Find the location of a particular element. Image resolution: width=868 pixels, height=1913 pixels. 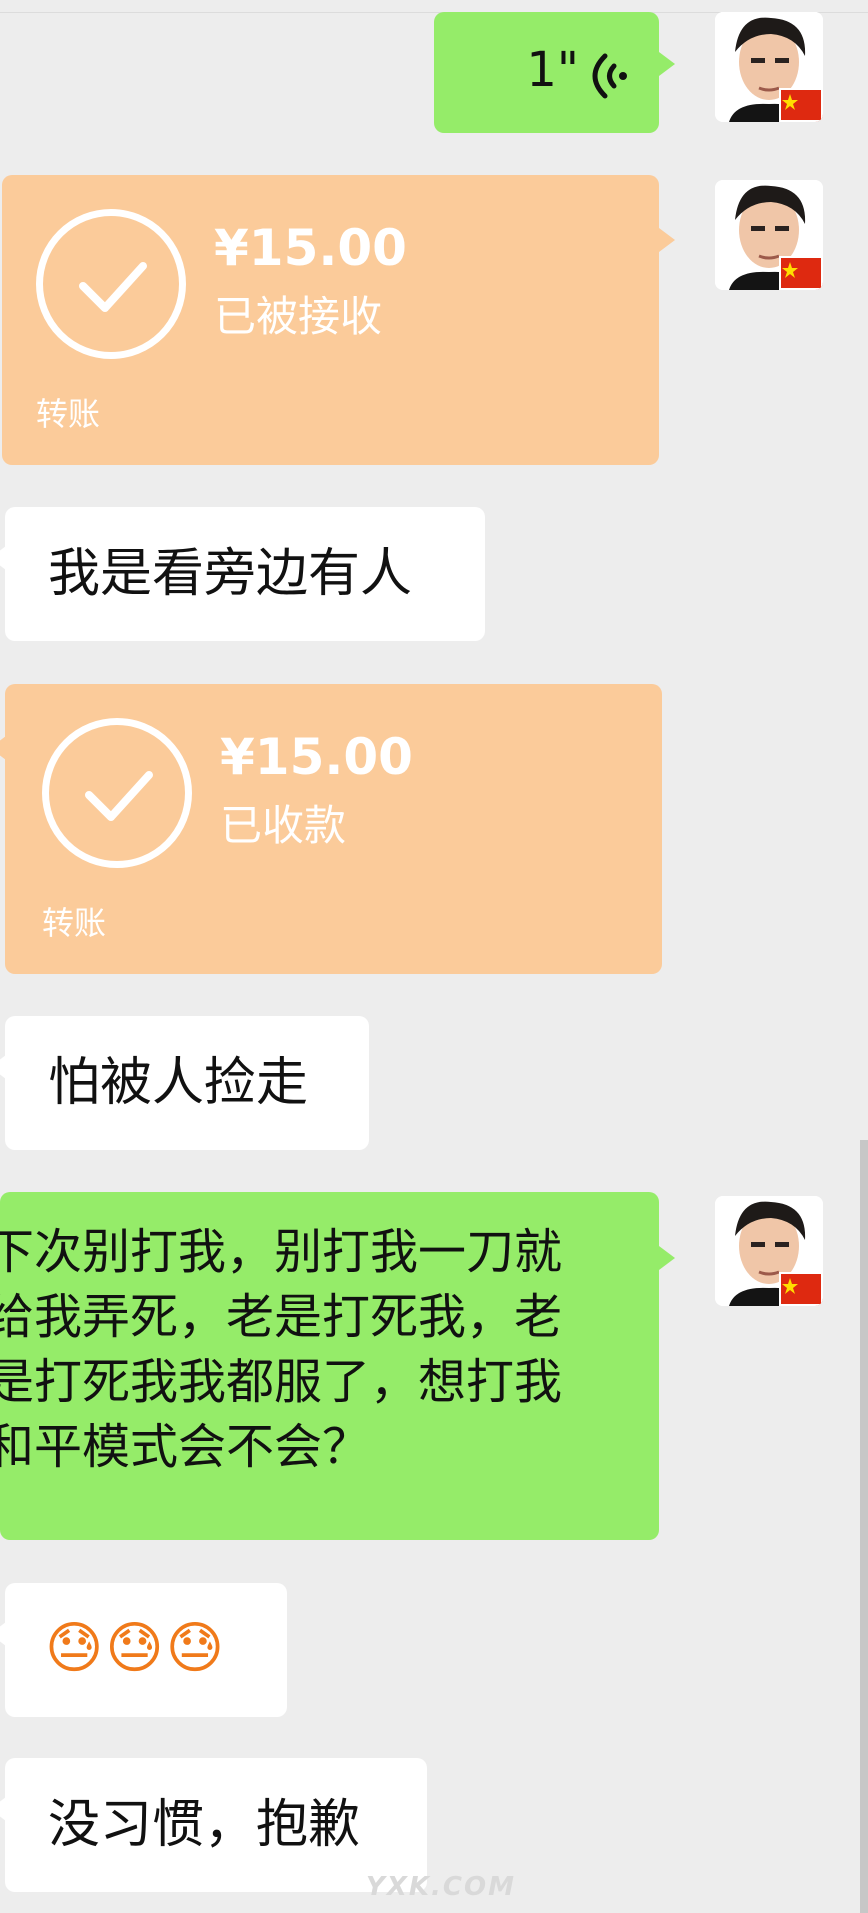

message-text: 没习惯，抱歉 is located at coordinates (204, 1825).